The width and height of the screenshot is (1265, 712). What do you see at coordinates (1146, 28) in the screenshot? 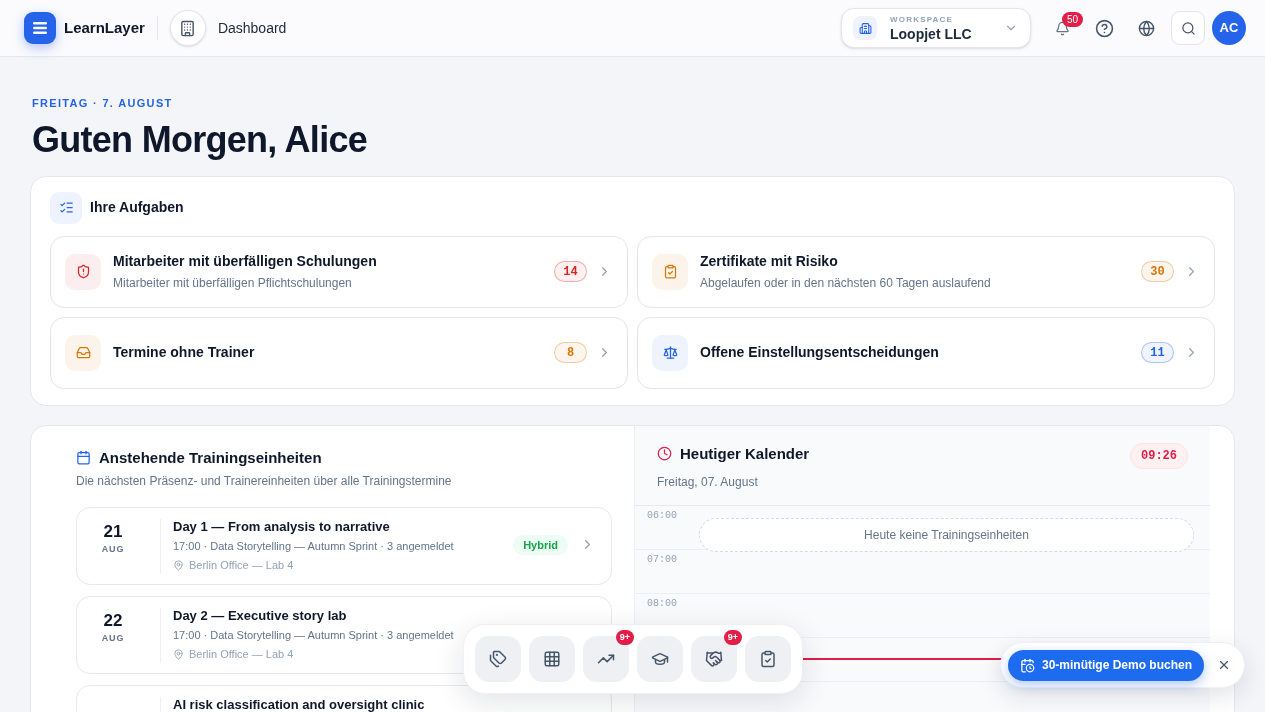
I see `globe-icon` at bounding box center [1146, 28].